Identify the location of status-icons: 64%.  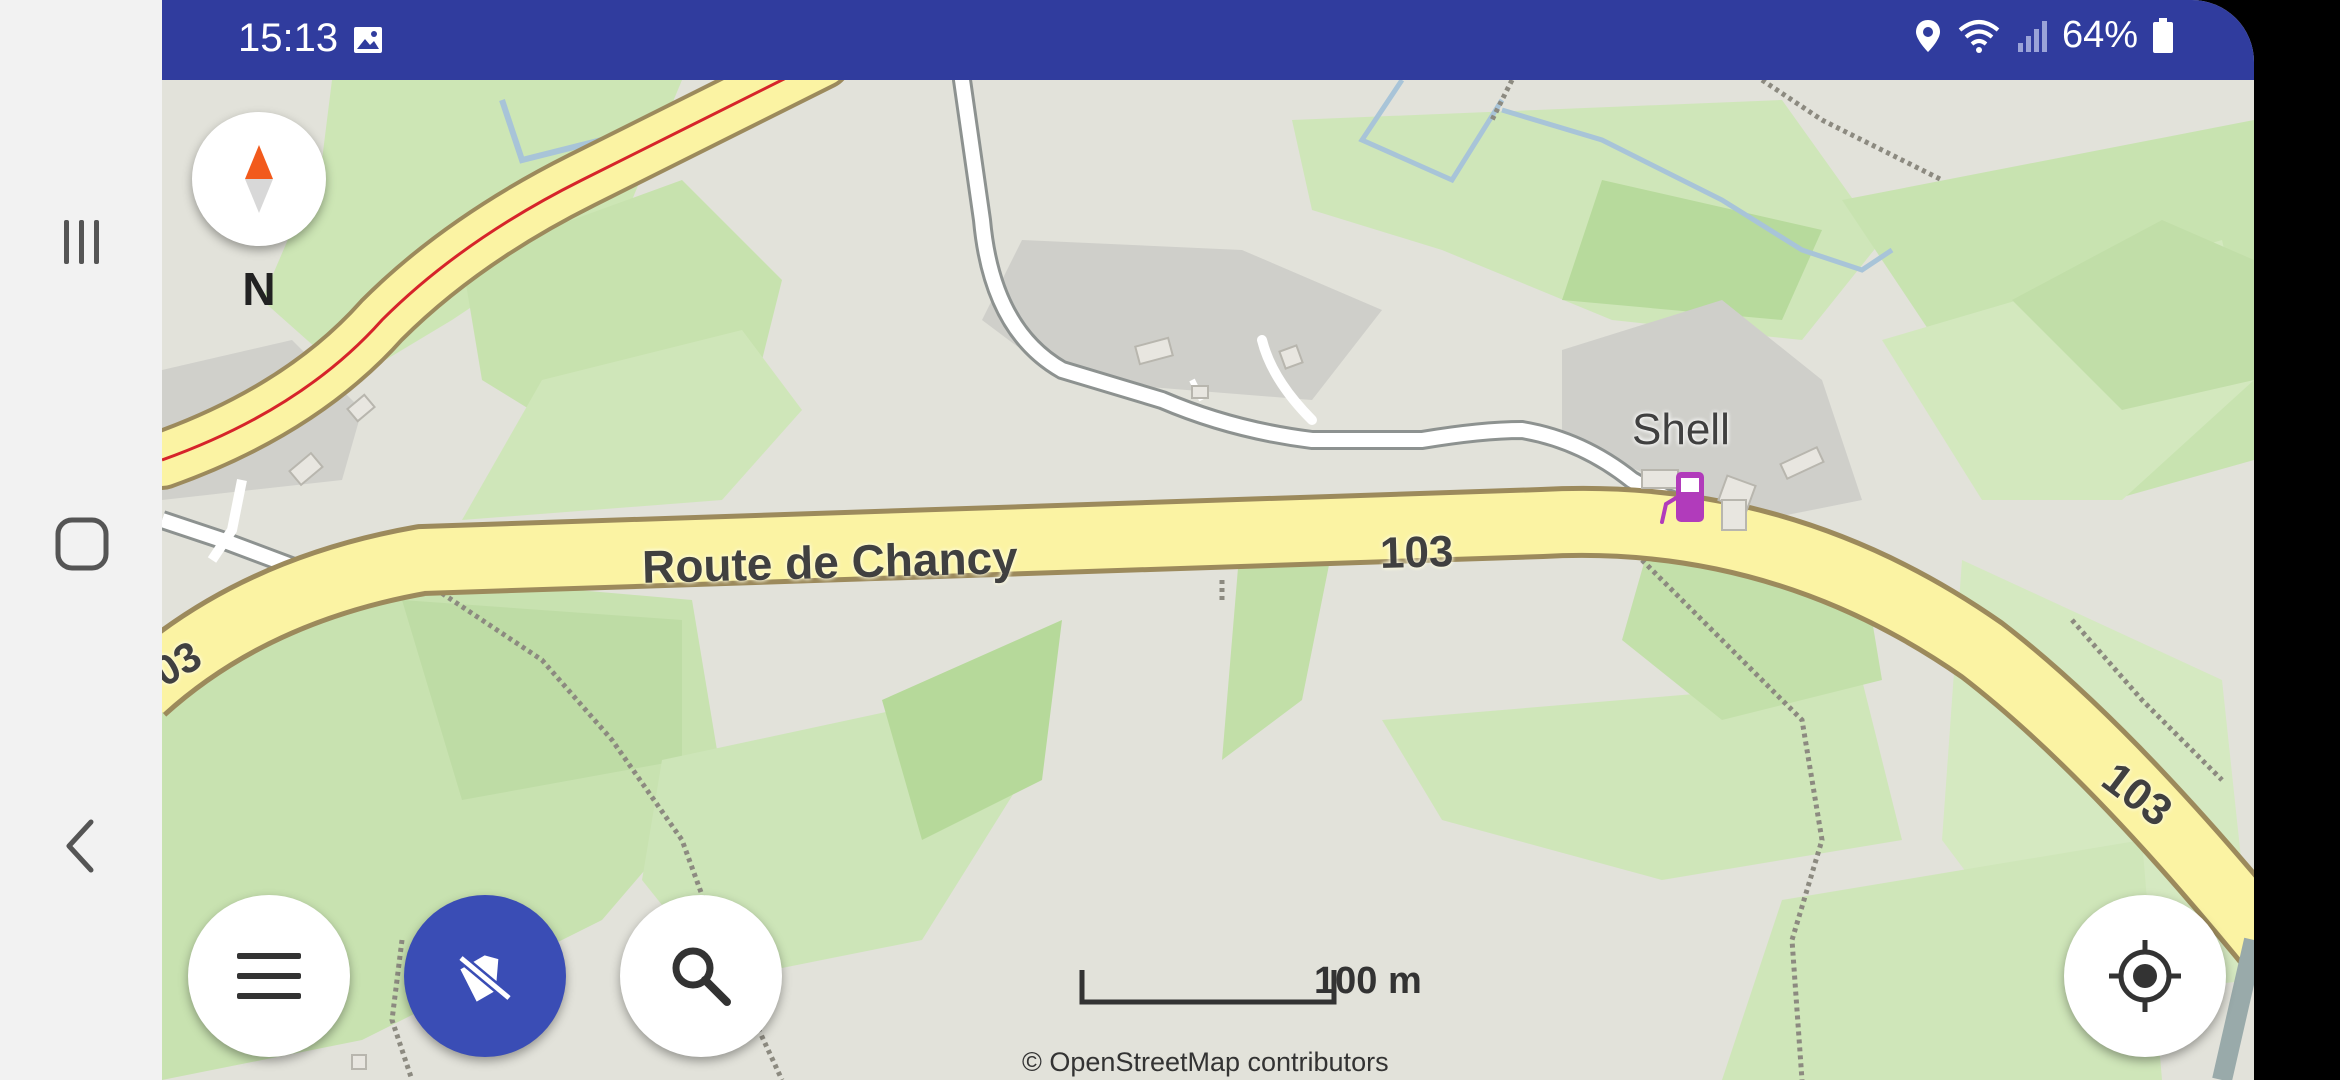
(2044, 35).